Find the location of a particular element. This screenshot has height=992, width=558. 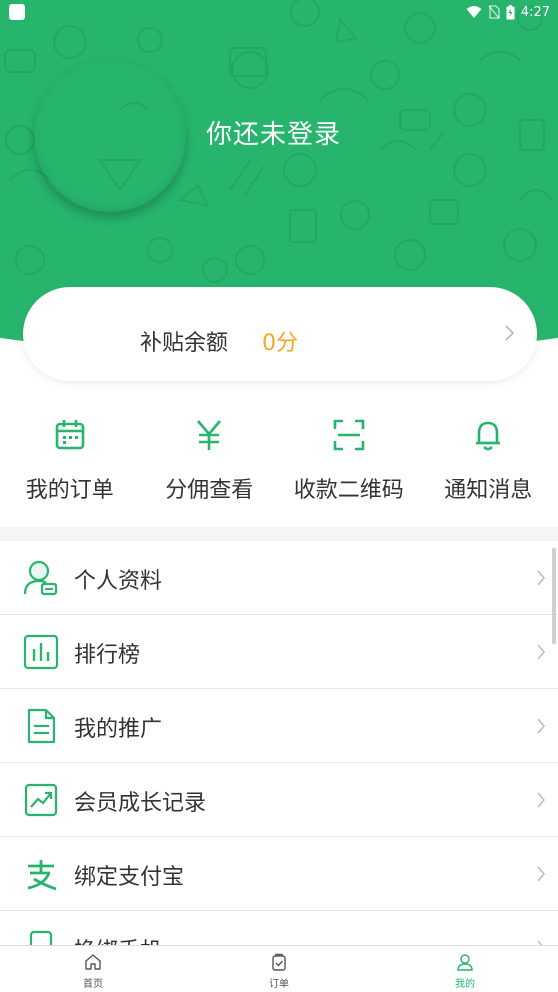

tab-label: 订单 is located at coordinates (279, 984).